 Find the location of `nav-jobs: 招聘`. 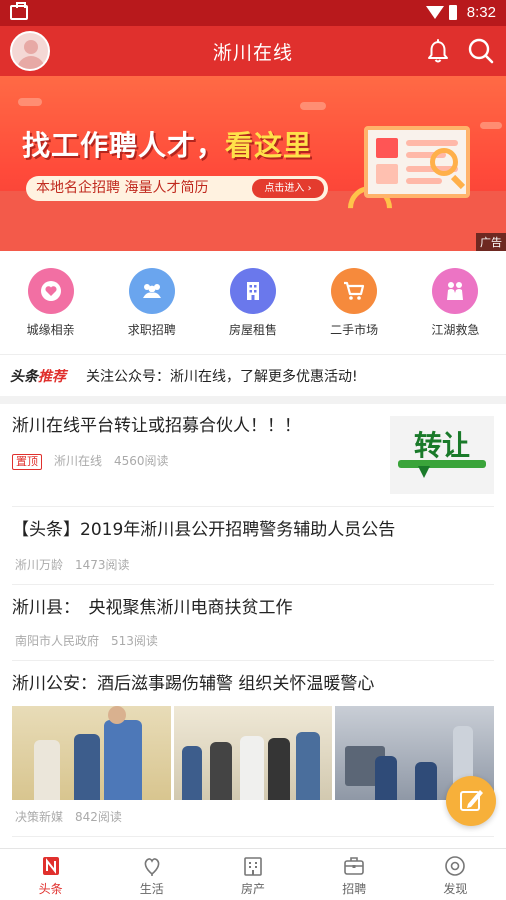

nav-jobs: 招聘 is located at coordinates (354, 874).